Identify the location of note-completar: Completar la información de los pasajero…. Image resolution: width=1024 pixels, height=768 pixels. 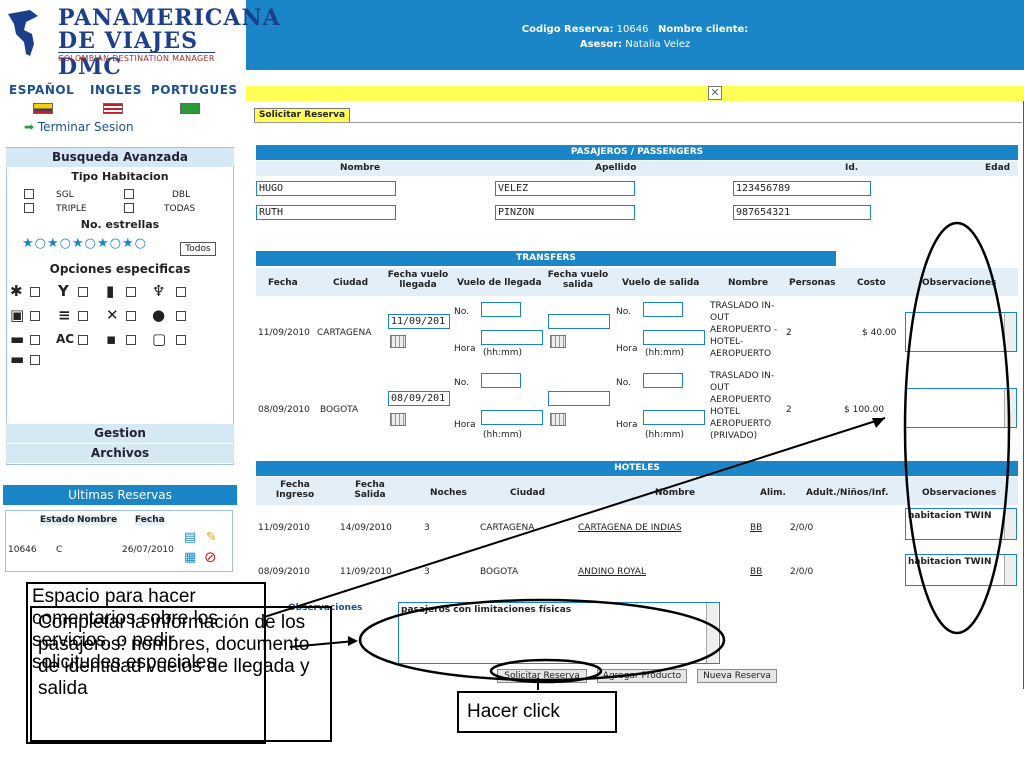
(181, 674).